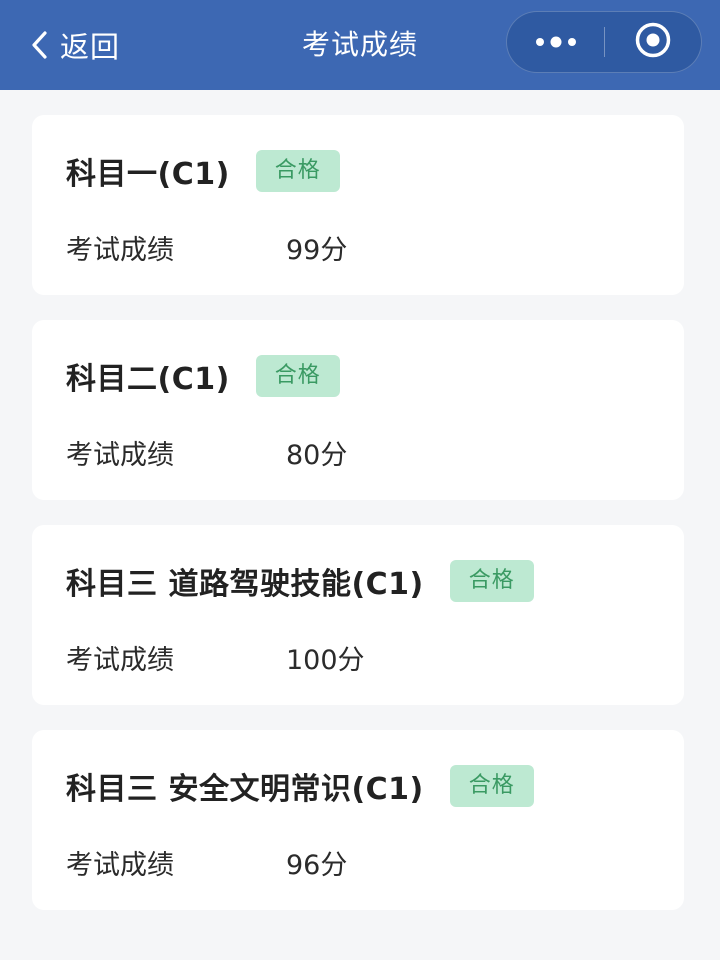  I want to click on score-row: 考试成绩 80分, so click(206, 452).